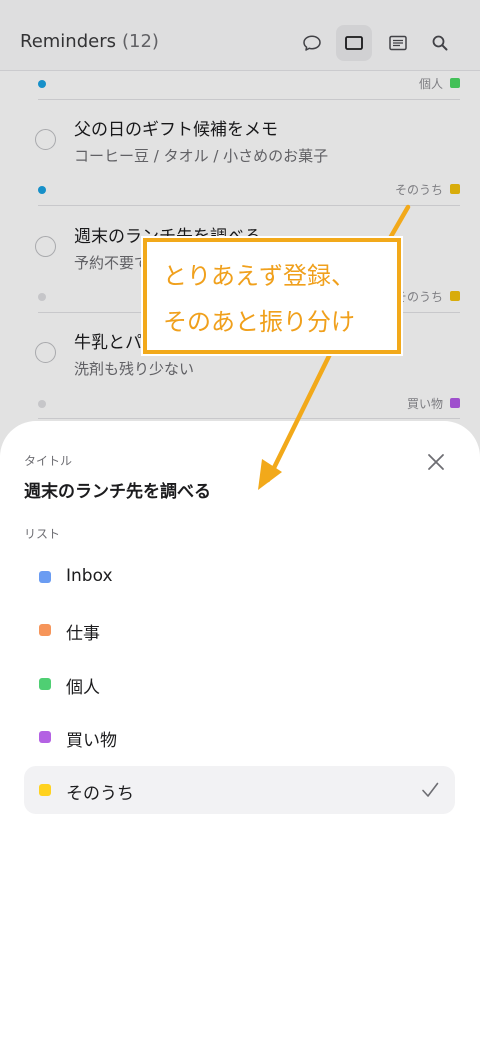 The width and height of the screenshot is (480, 1039). I want to click on annotation-line-2: そのあと振り分け, so click(259, 322).